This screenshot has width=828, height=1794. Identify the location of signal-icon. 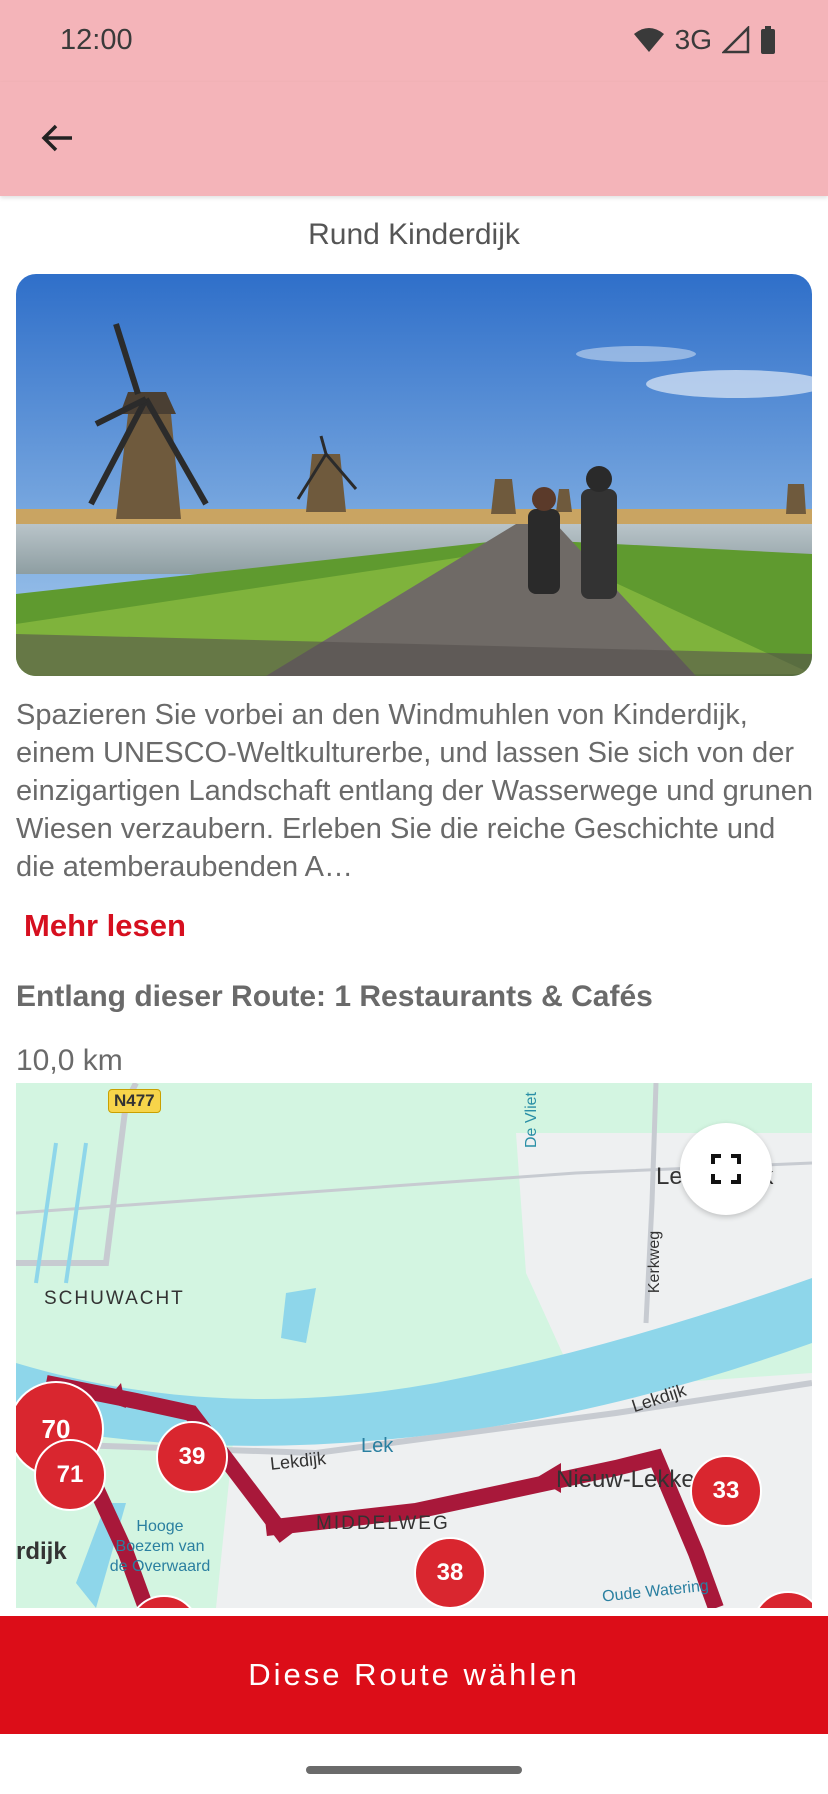
(736, 40).